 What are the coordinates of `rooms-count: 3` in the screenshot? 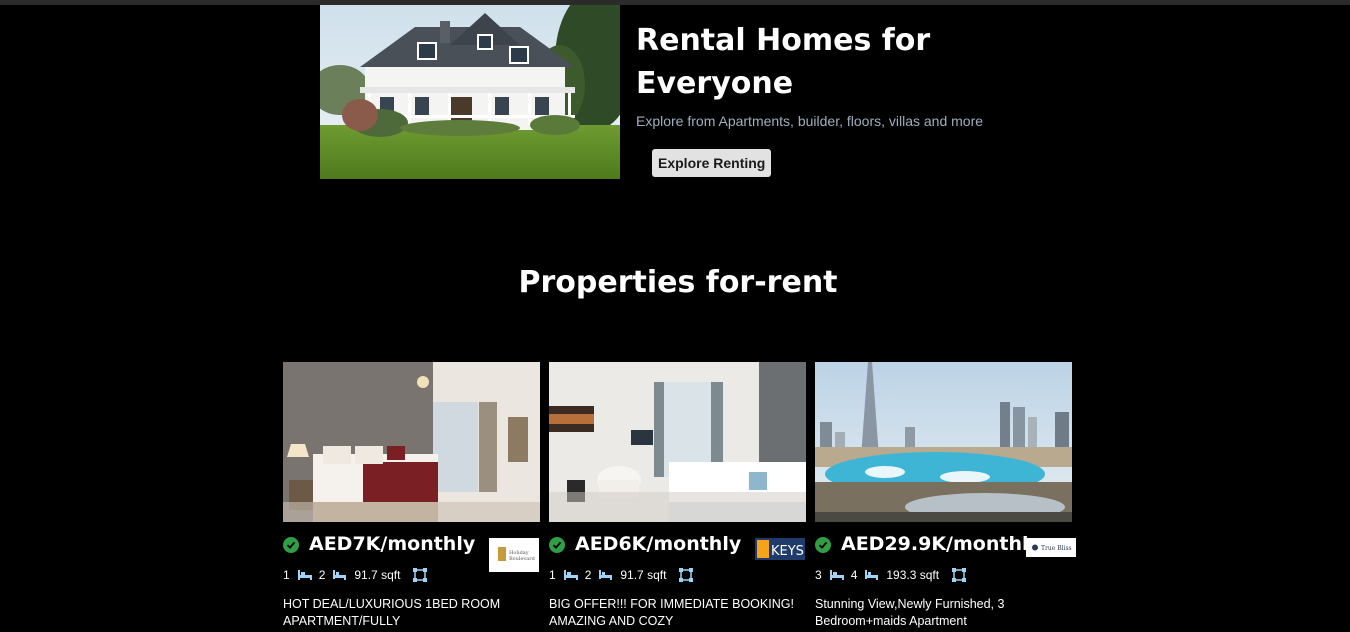 It's located at (818, 575).